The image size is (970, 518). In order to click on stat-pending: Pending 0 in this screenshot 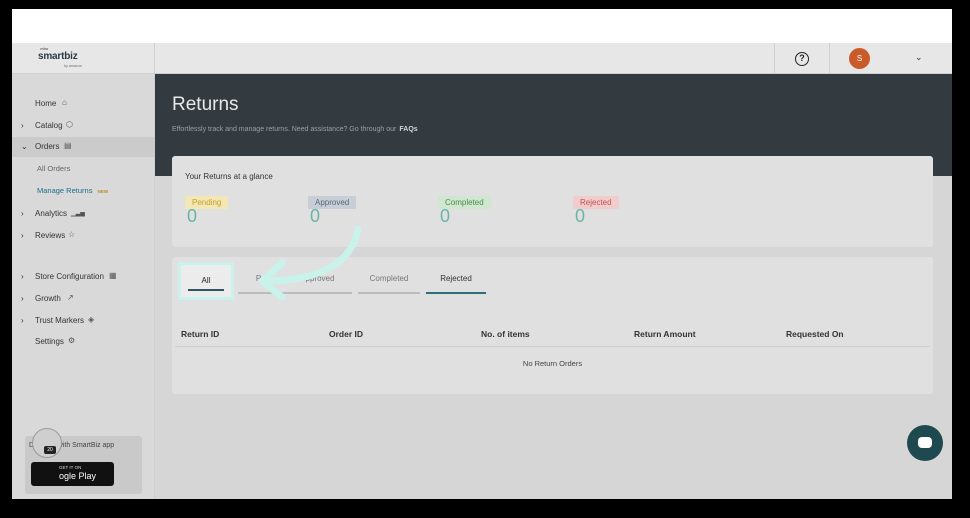, I will do `click(207, 209)`.